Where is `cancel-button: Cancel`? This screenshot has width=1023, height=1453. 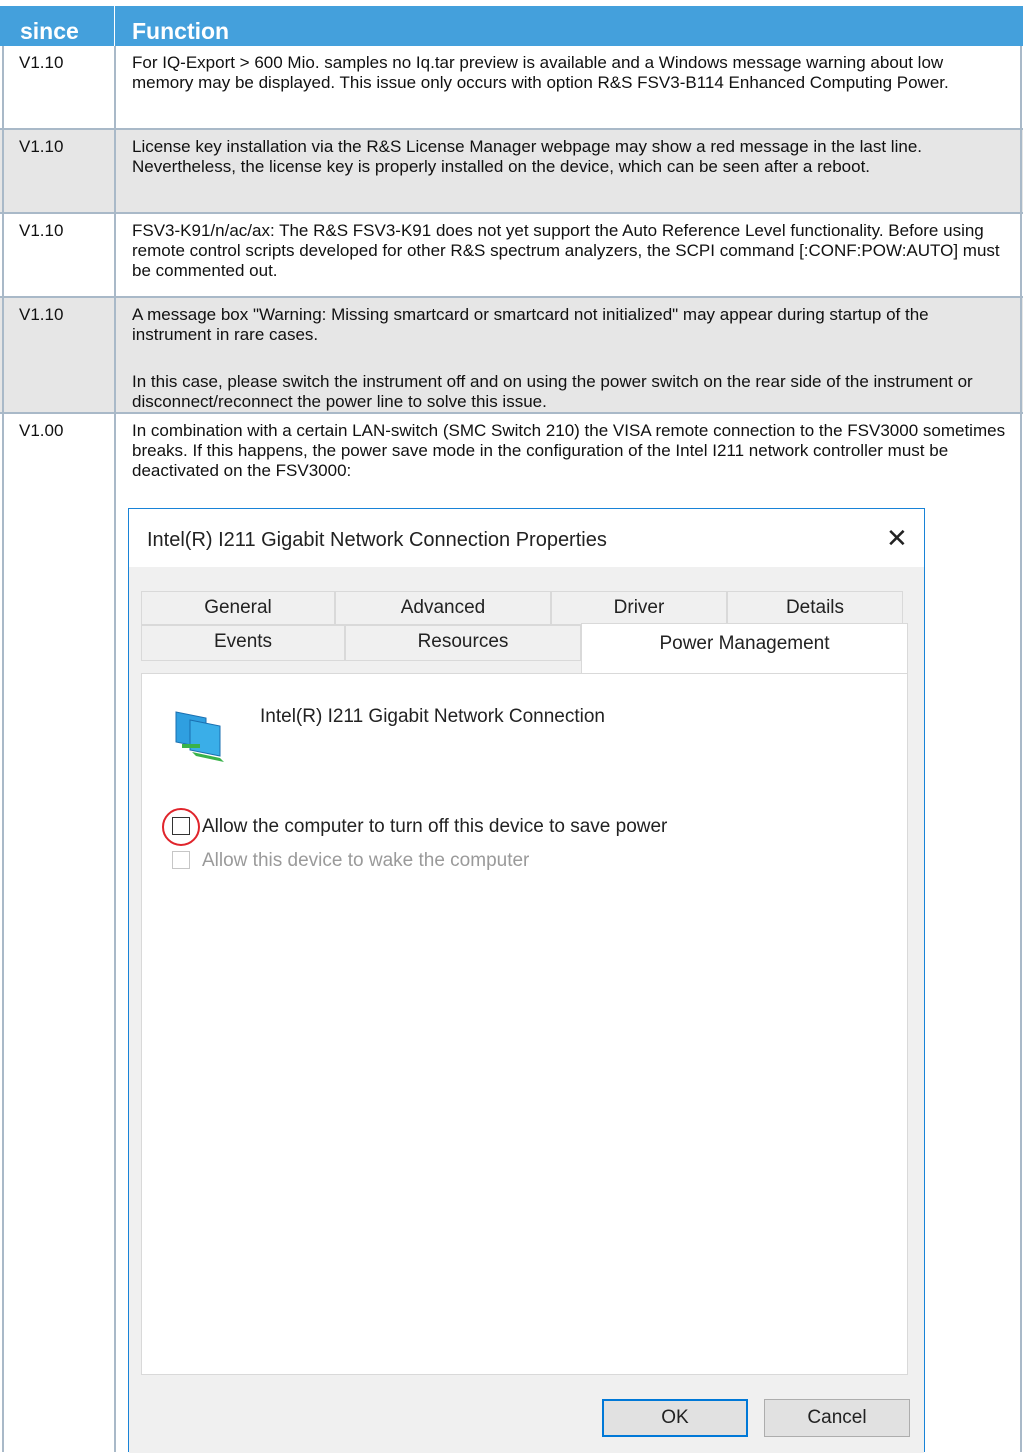
cancel-button: Cancel is located at coordinates (837, 1418).